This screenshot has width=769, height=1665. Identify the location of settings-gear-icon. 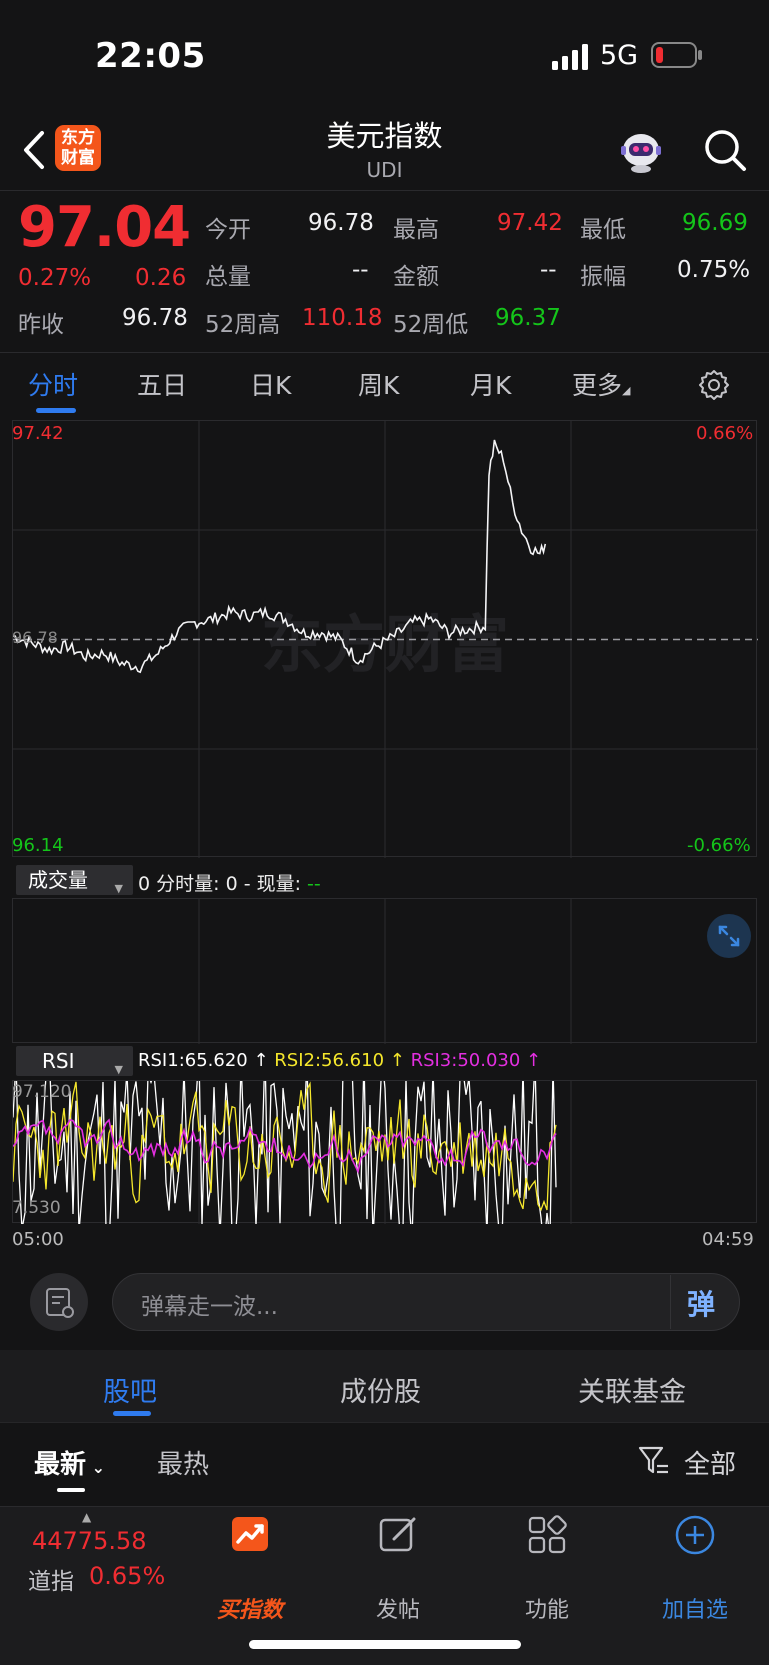
(714, 385).